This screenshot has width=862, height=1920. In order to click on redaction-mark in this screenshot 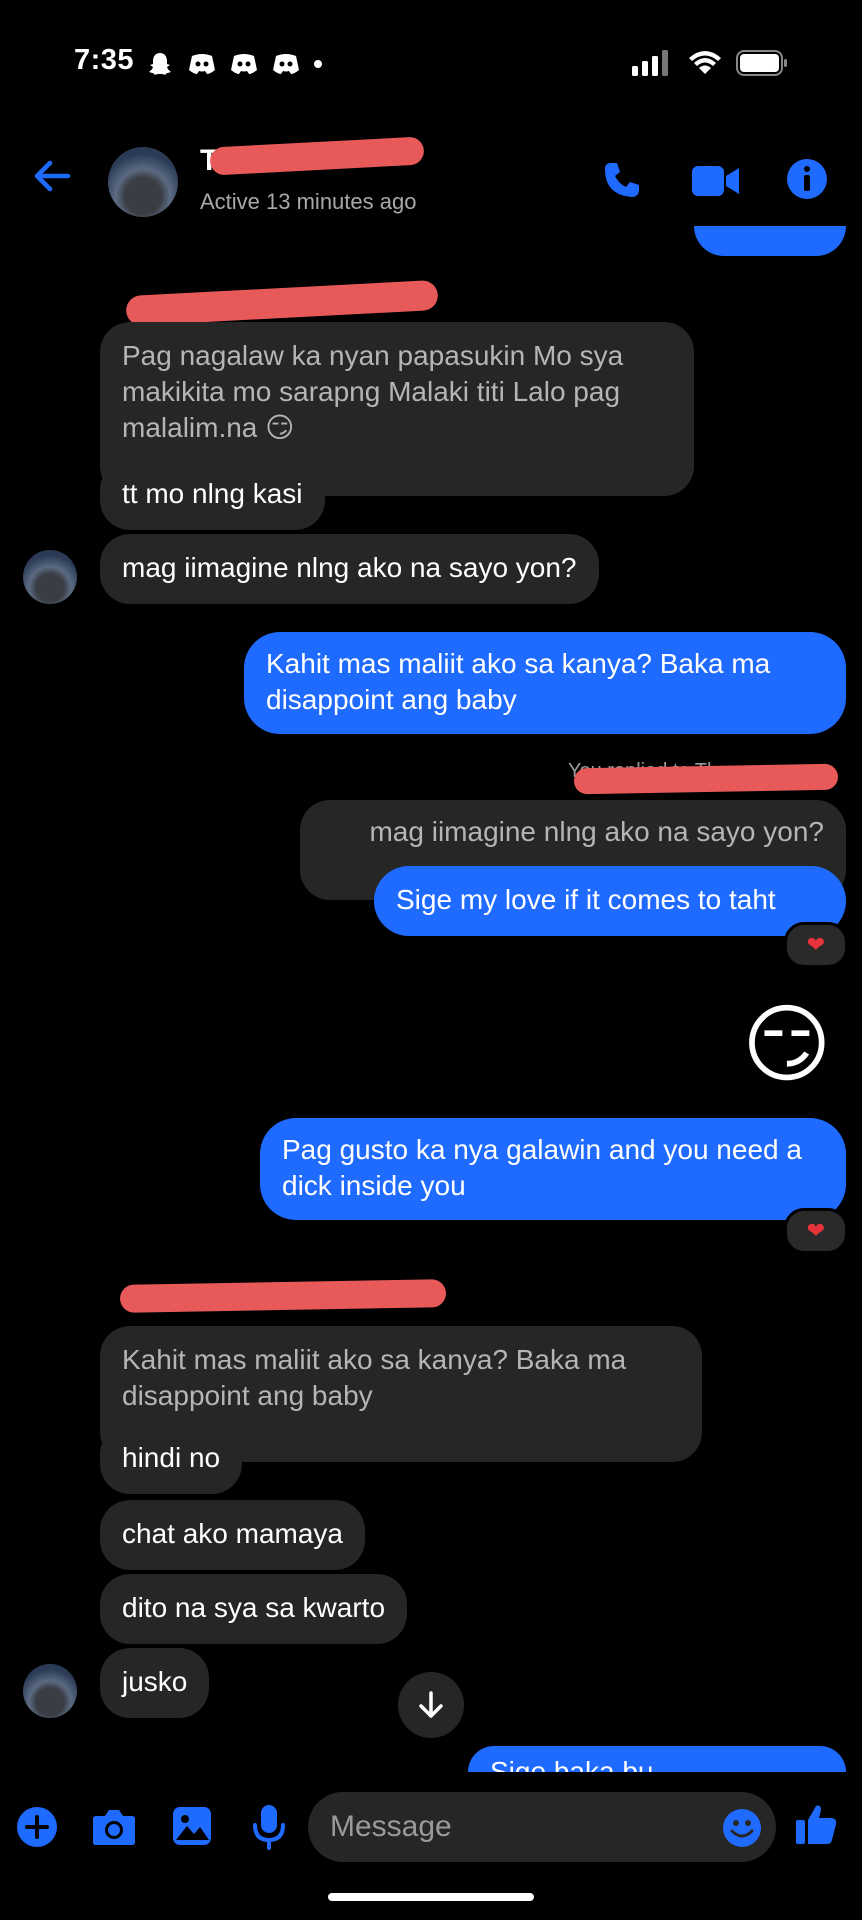, I will do `click(317, 156)`.